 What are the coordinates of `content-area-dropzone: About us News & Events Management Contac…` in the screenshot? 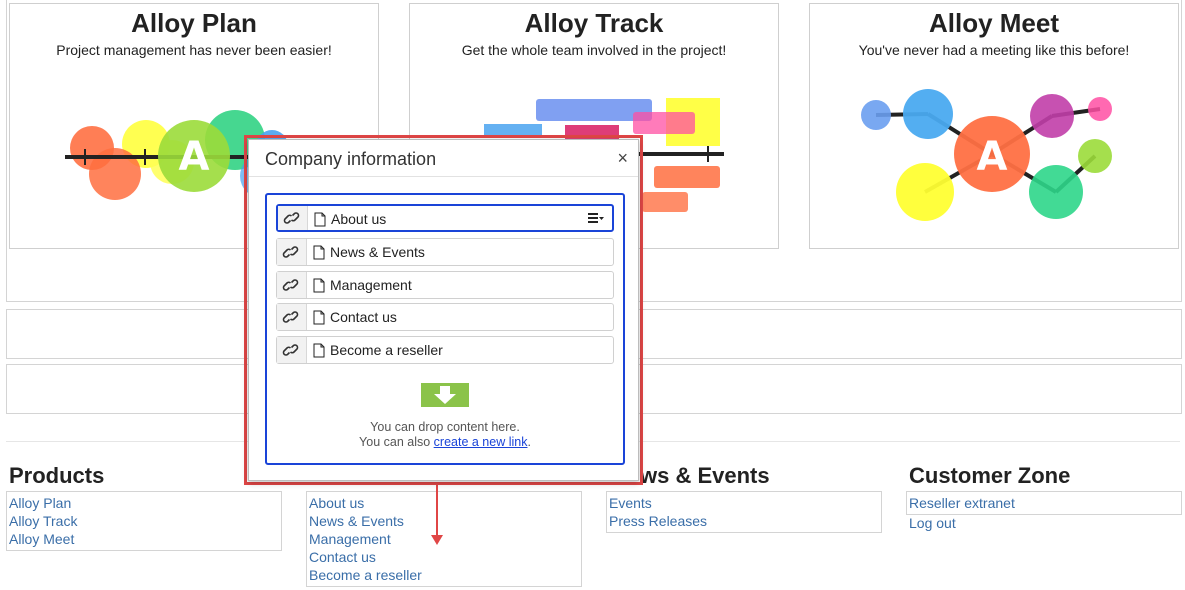 It's located at (445, 329).